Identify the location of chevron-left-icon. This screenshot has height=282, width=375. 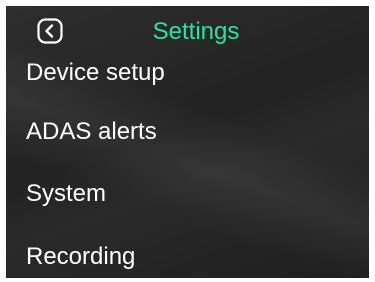
(50, 31).